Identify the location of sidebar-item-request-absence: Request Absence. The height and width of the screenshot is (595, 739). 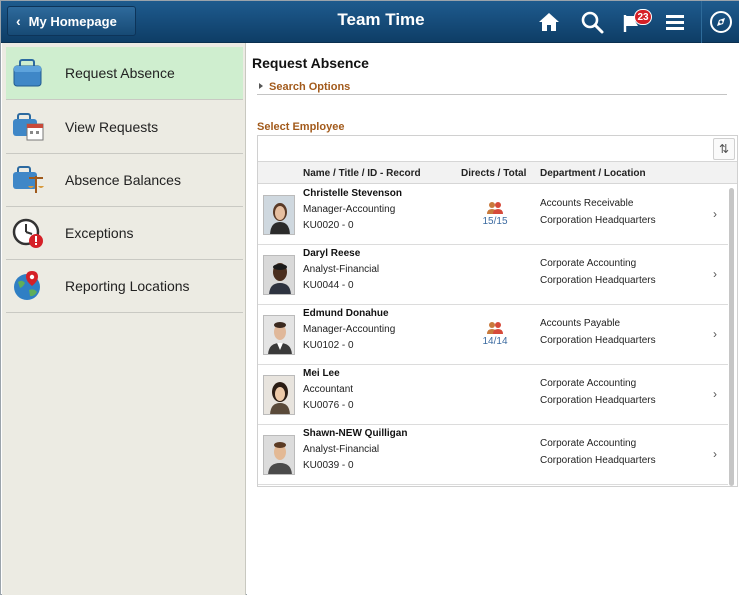
(124, 73).